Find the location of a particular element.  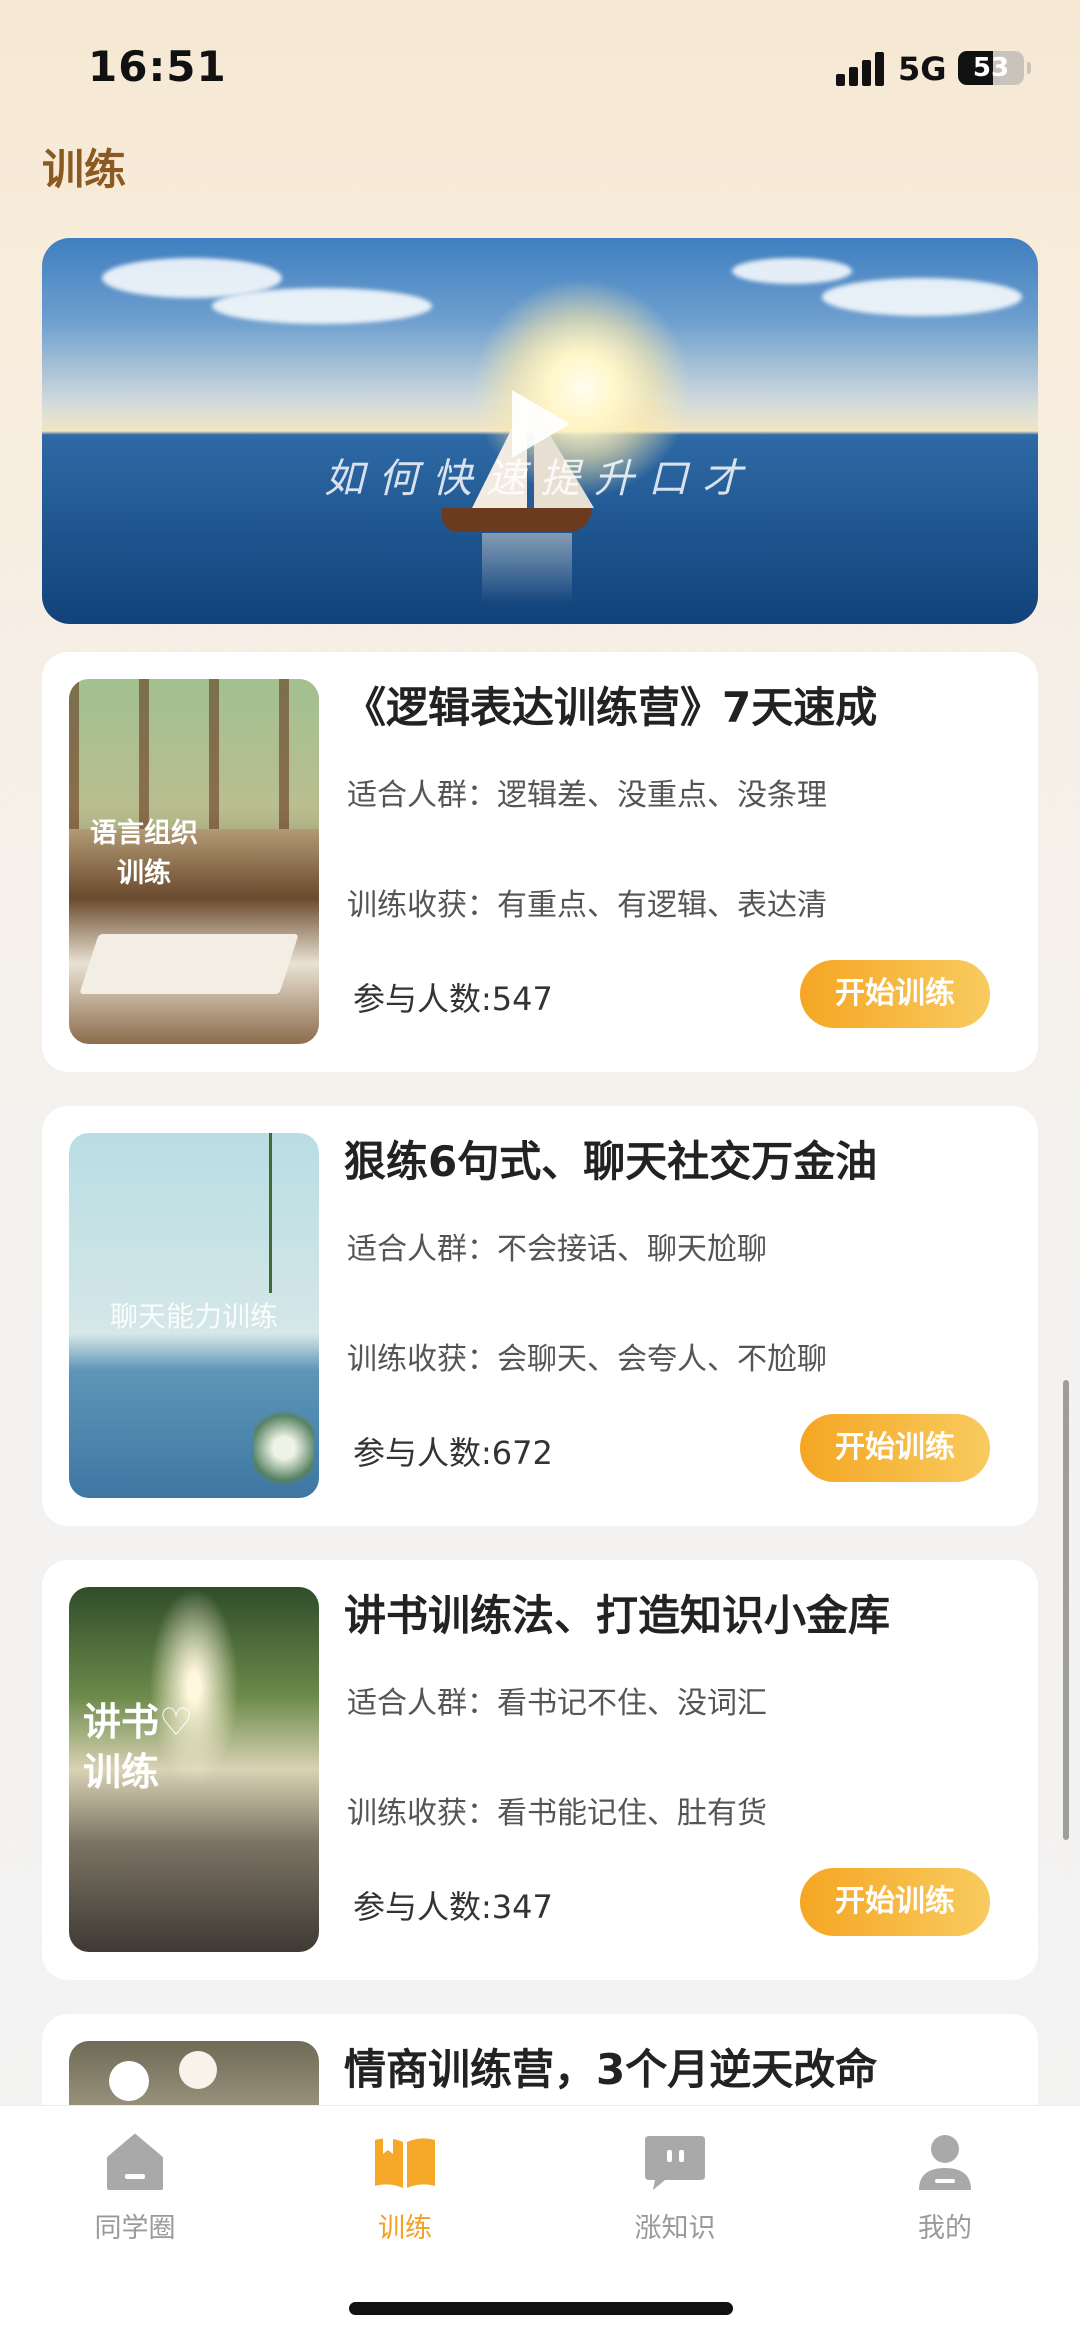

participant-count: 参与人数:347 is located at coordinates (453, 1907).